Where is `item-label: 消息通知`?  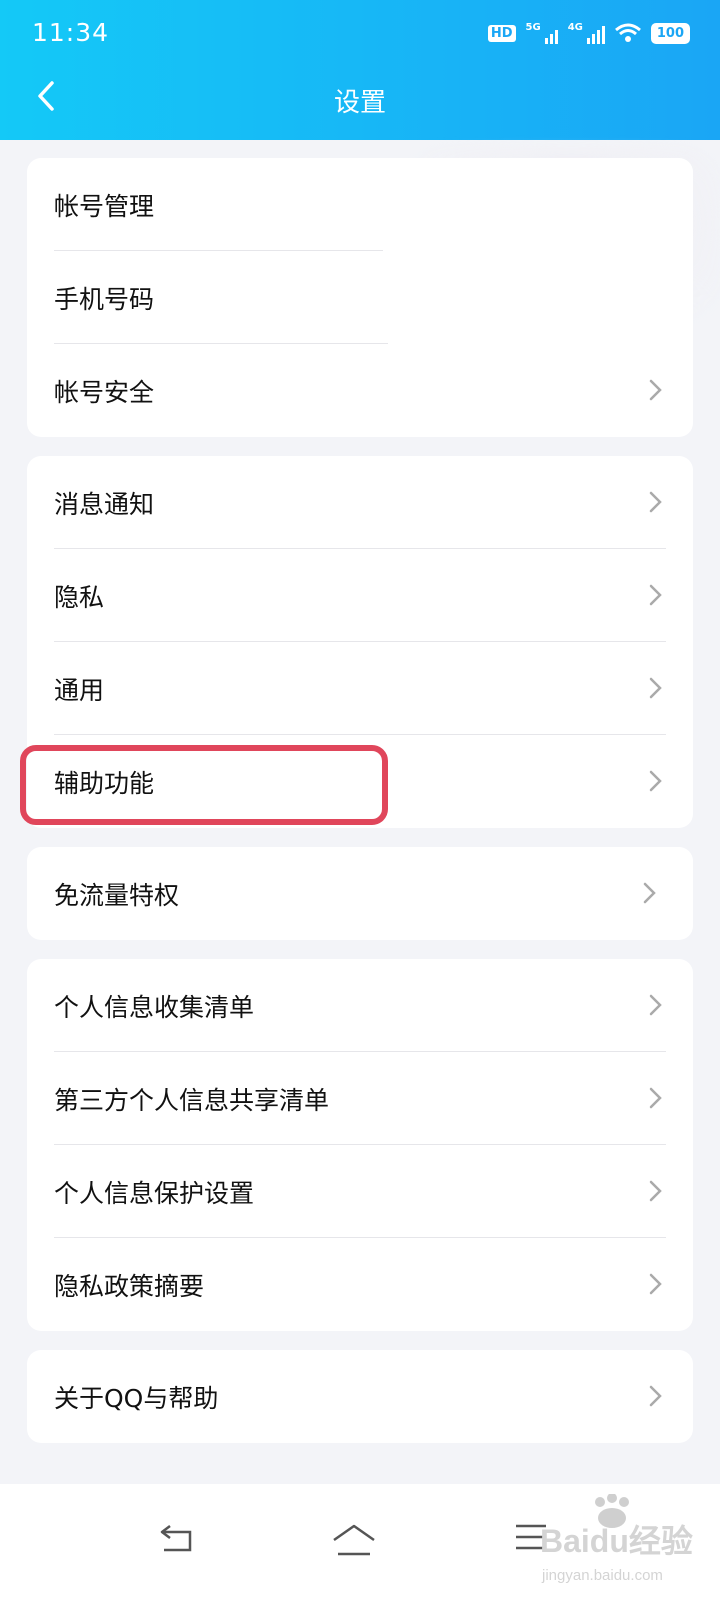
item-label: 消息通知 is located at coordinates (104, 504).